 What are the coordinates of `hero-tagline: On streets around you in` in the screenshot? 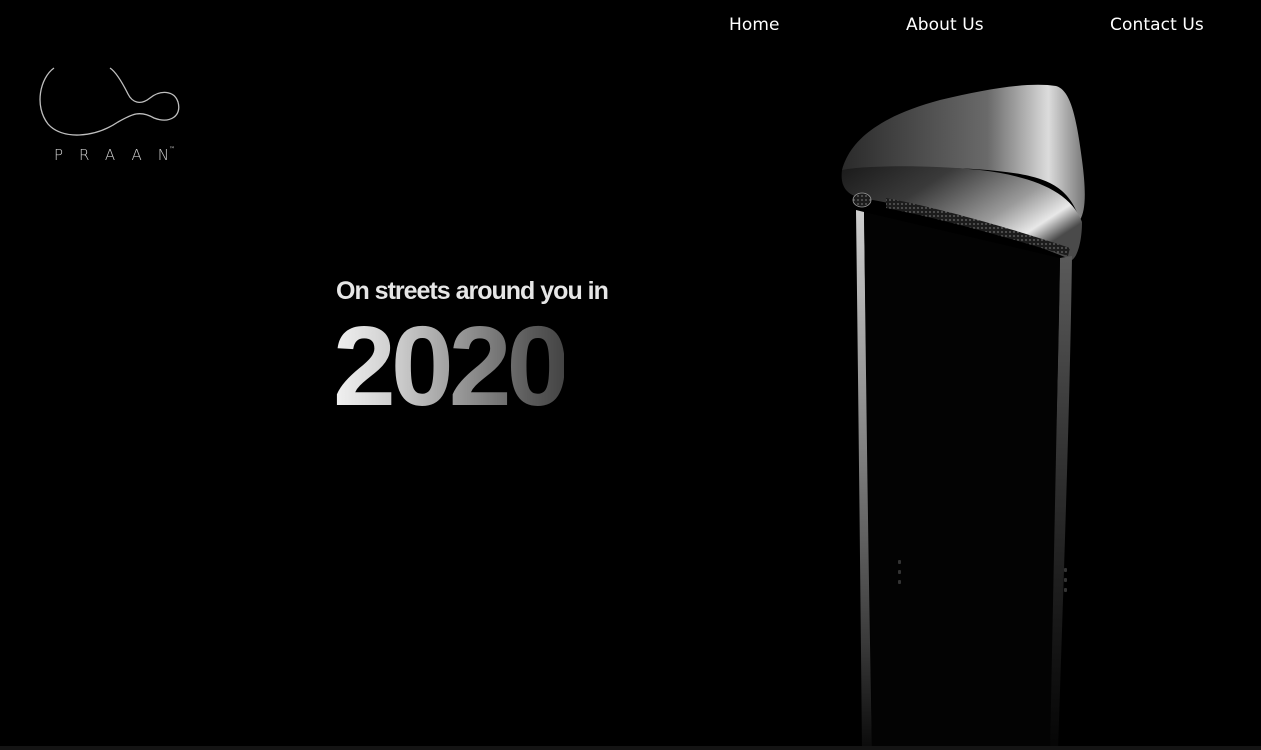 It's located at (472, 291).